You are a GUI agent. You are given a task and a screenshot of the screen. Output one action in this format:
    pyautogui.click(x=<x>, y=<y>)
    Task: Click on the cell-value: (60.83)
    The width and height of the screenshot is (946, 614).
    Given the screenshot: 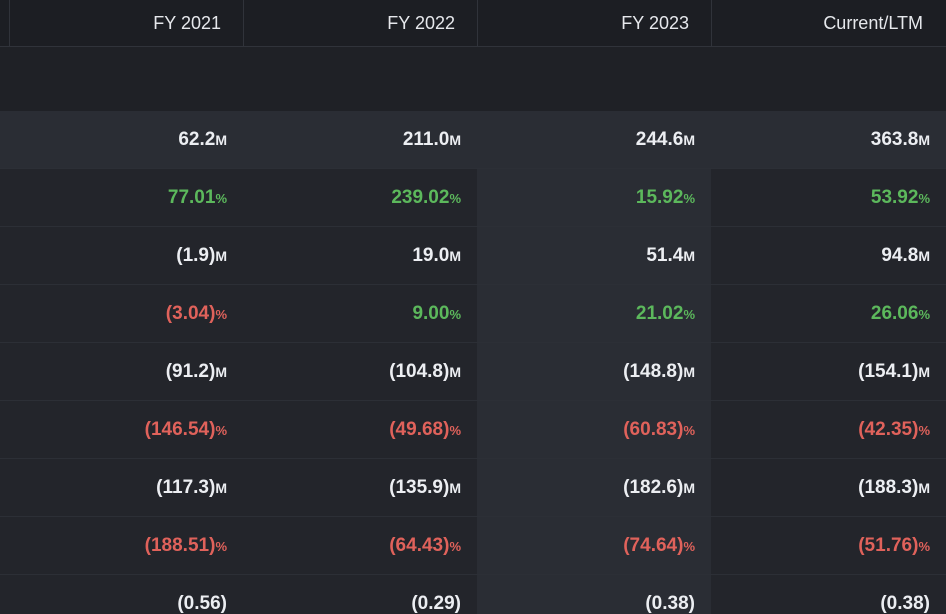 What is the action you would take?
    pyautogui.click(x=653, y=429)
    